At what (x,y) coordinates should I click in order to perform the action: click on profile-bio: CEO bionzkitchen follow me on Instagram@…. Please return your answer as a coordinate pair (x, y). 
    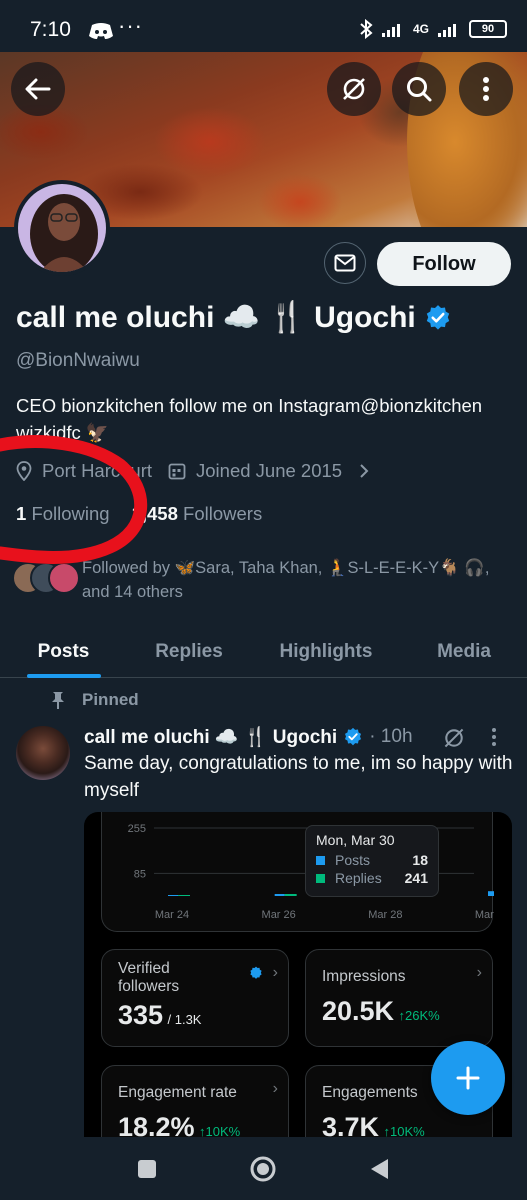
    Looking at the image, I should click on (249, 419).